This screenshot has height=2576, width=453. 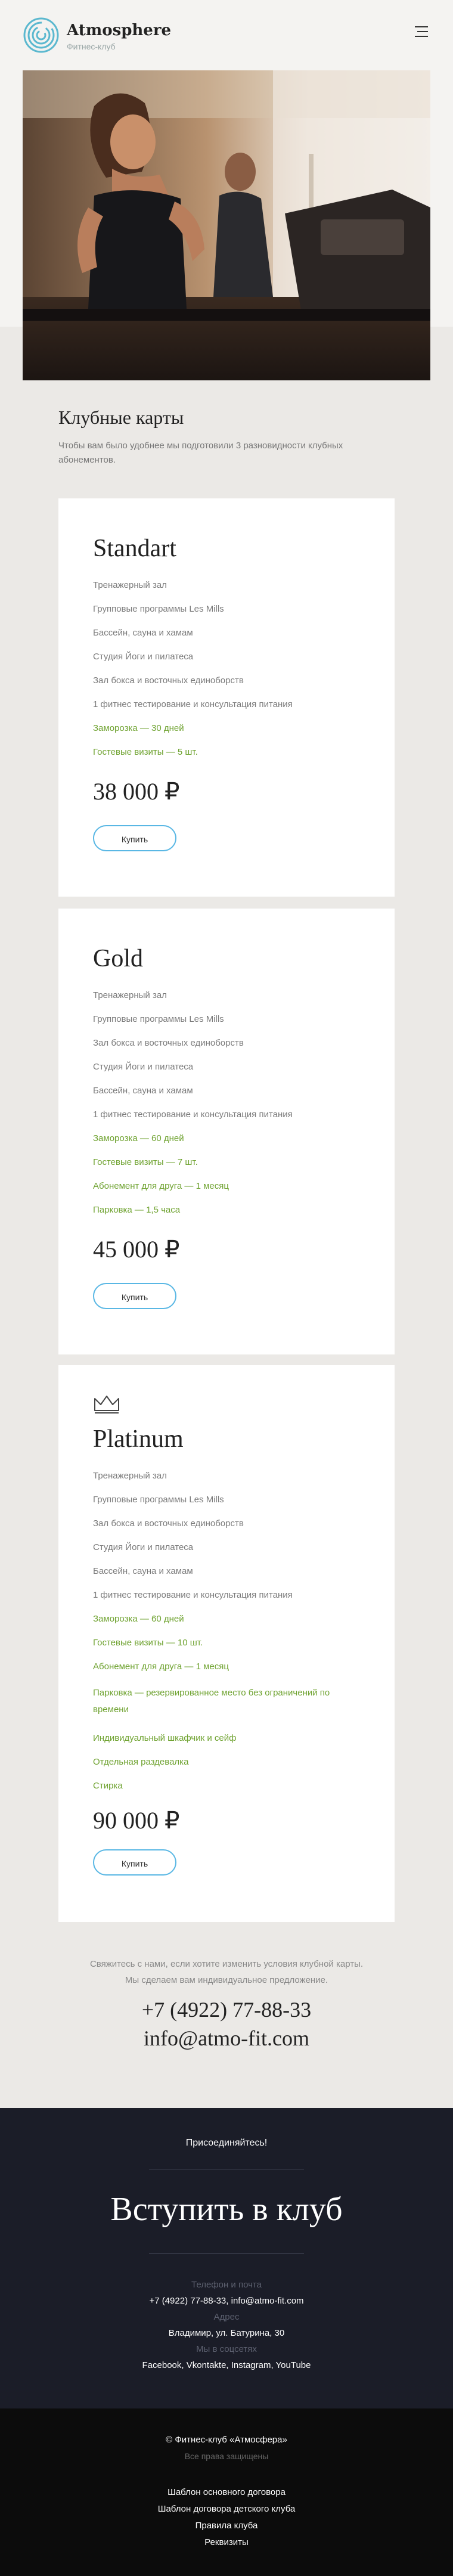 I want to click on plan-feature: Отдельная раздевалка, so click(x=141, y=1762).